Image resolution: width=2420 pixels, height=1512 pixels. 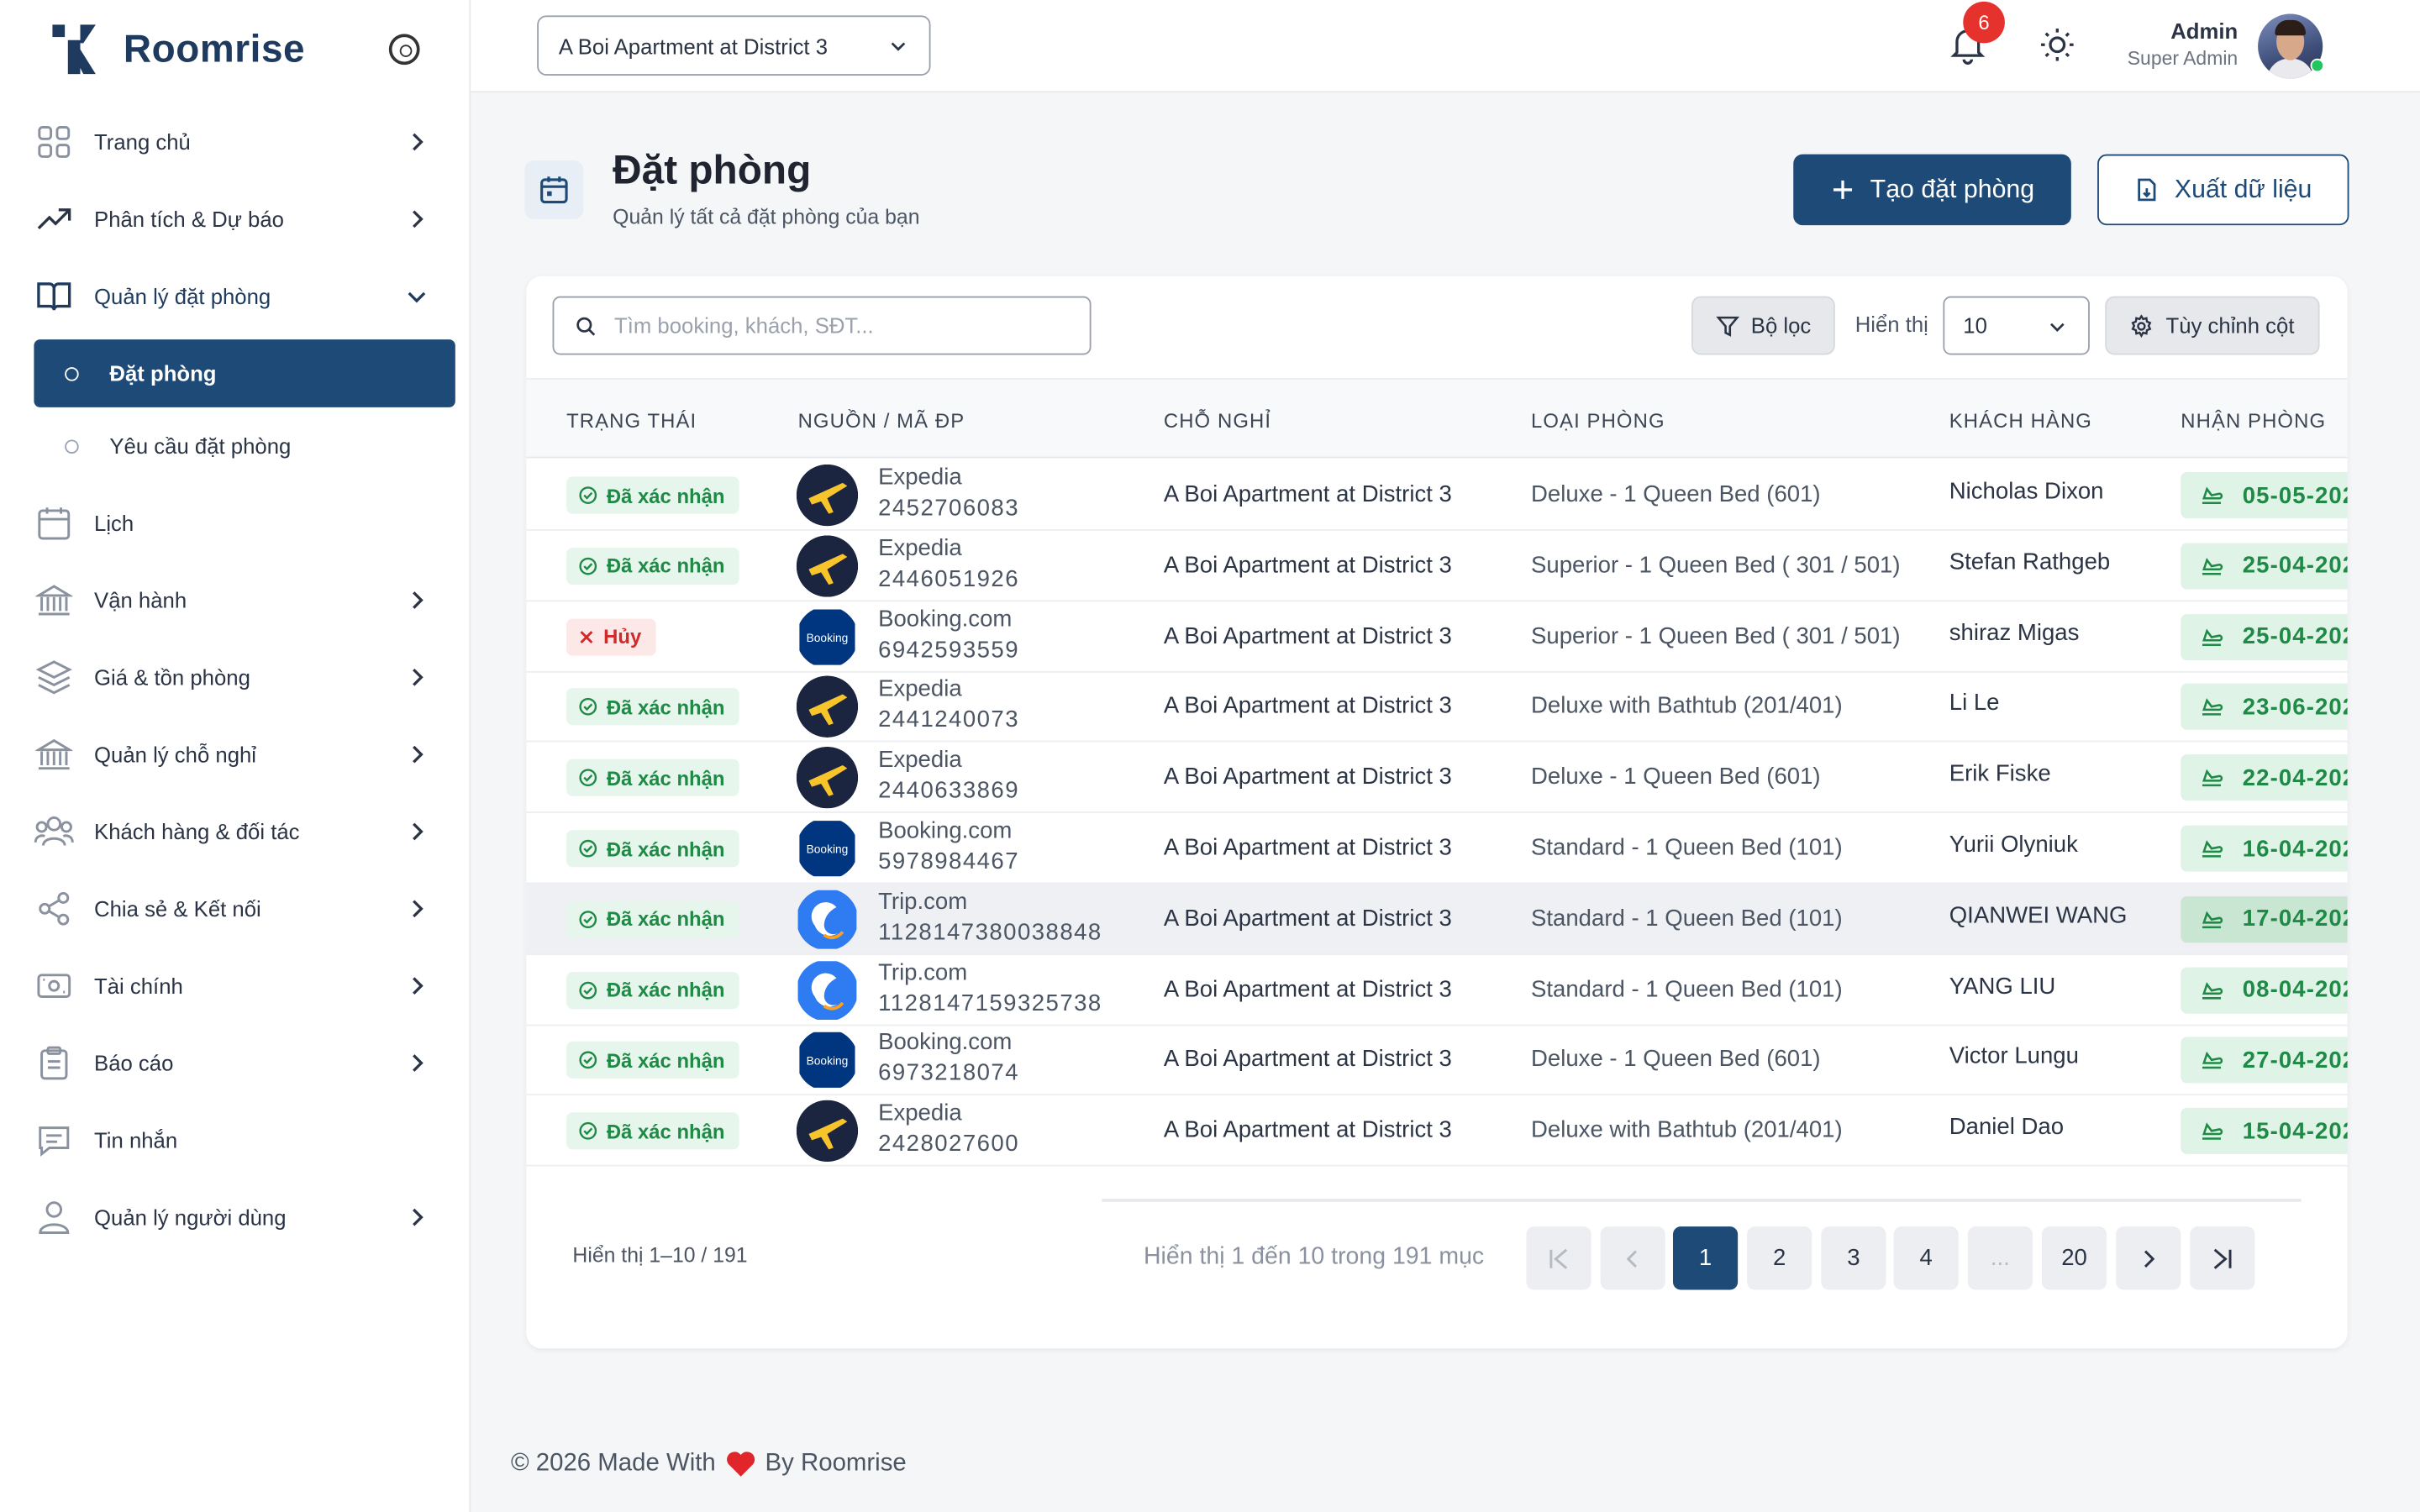 What do you see at coordinates (948, 650) in the screenshot?
I see `booking-code: 6942593559` at bounding box center [948, 650].